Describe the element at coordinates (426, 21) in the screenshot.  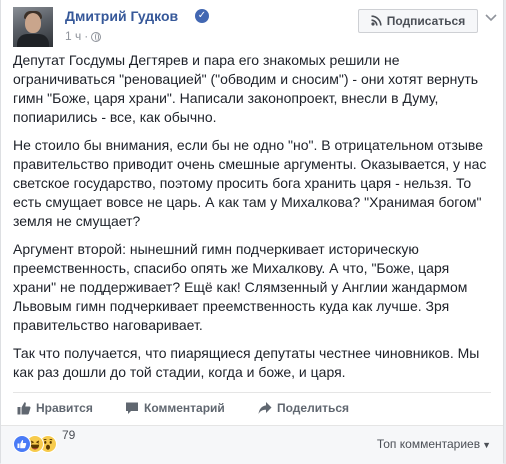
I see `subscribe-label: Подписаться` at that location.